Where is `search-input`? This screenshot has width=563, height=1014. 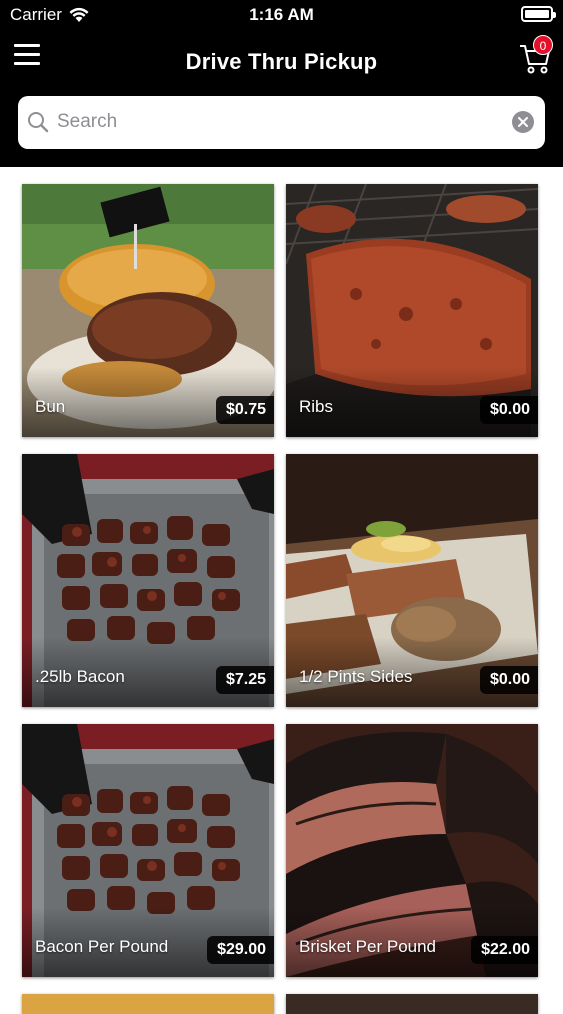
search-input is located at coordinates (277, 122).